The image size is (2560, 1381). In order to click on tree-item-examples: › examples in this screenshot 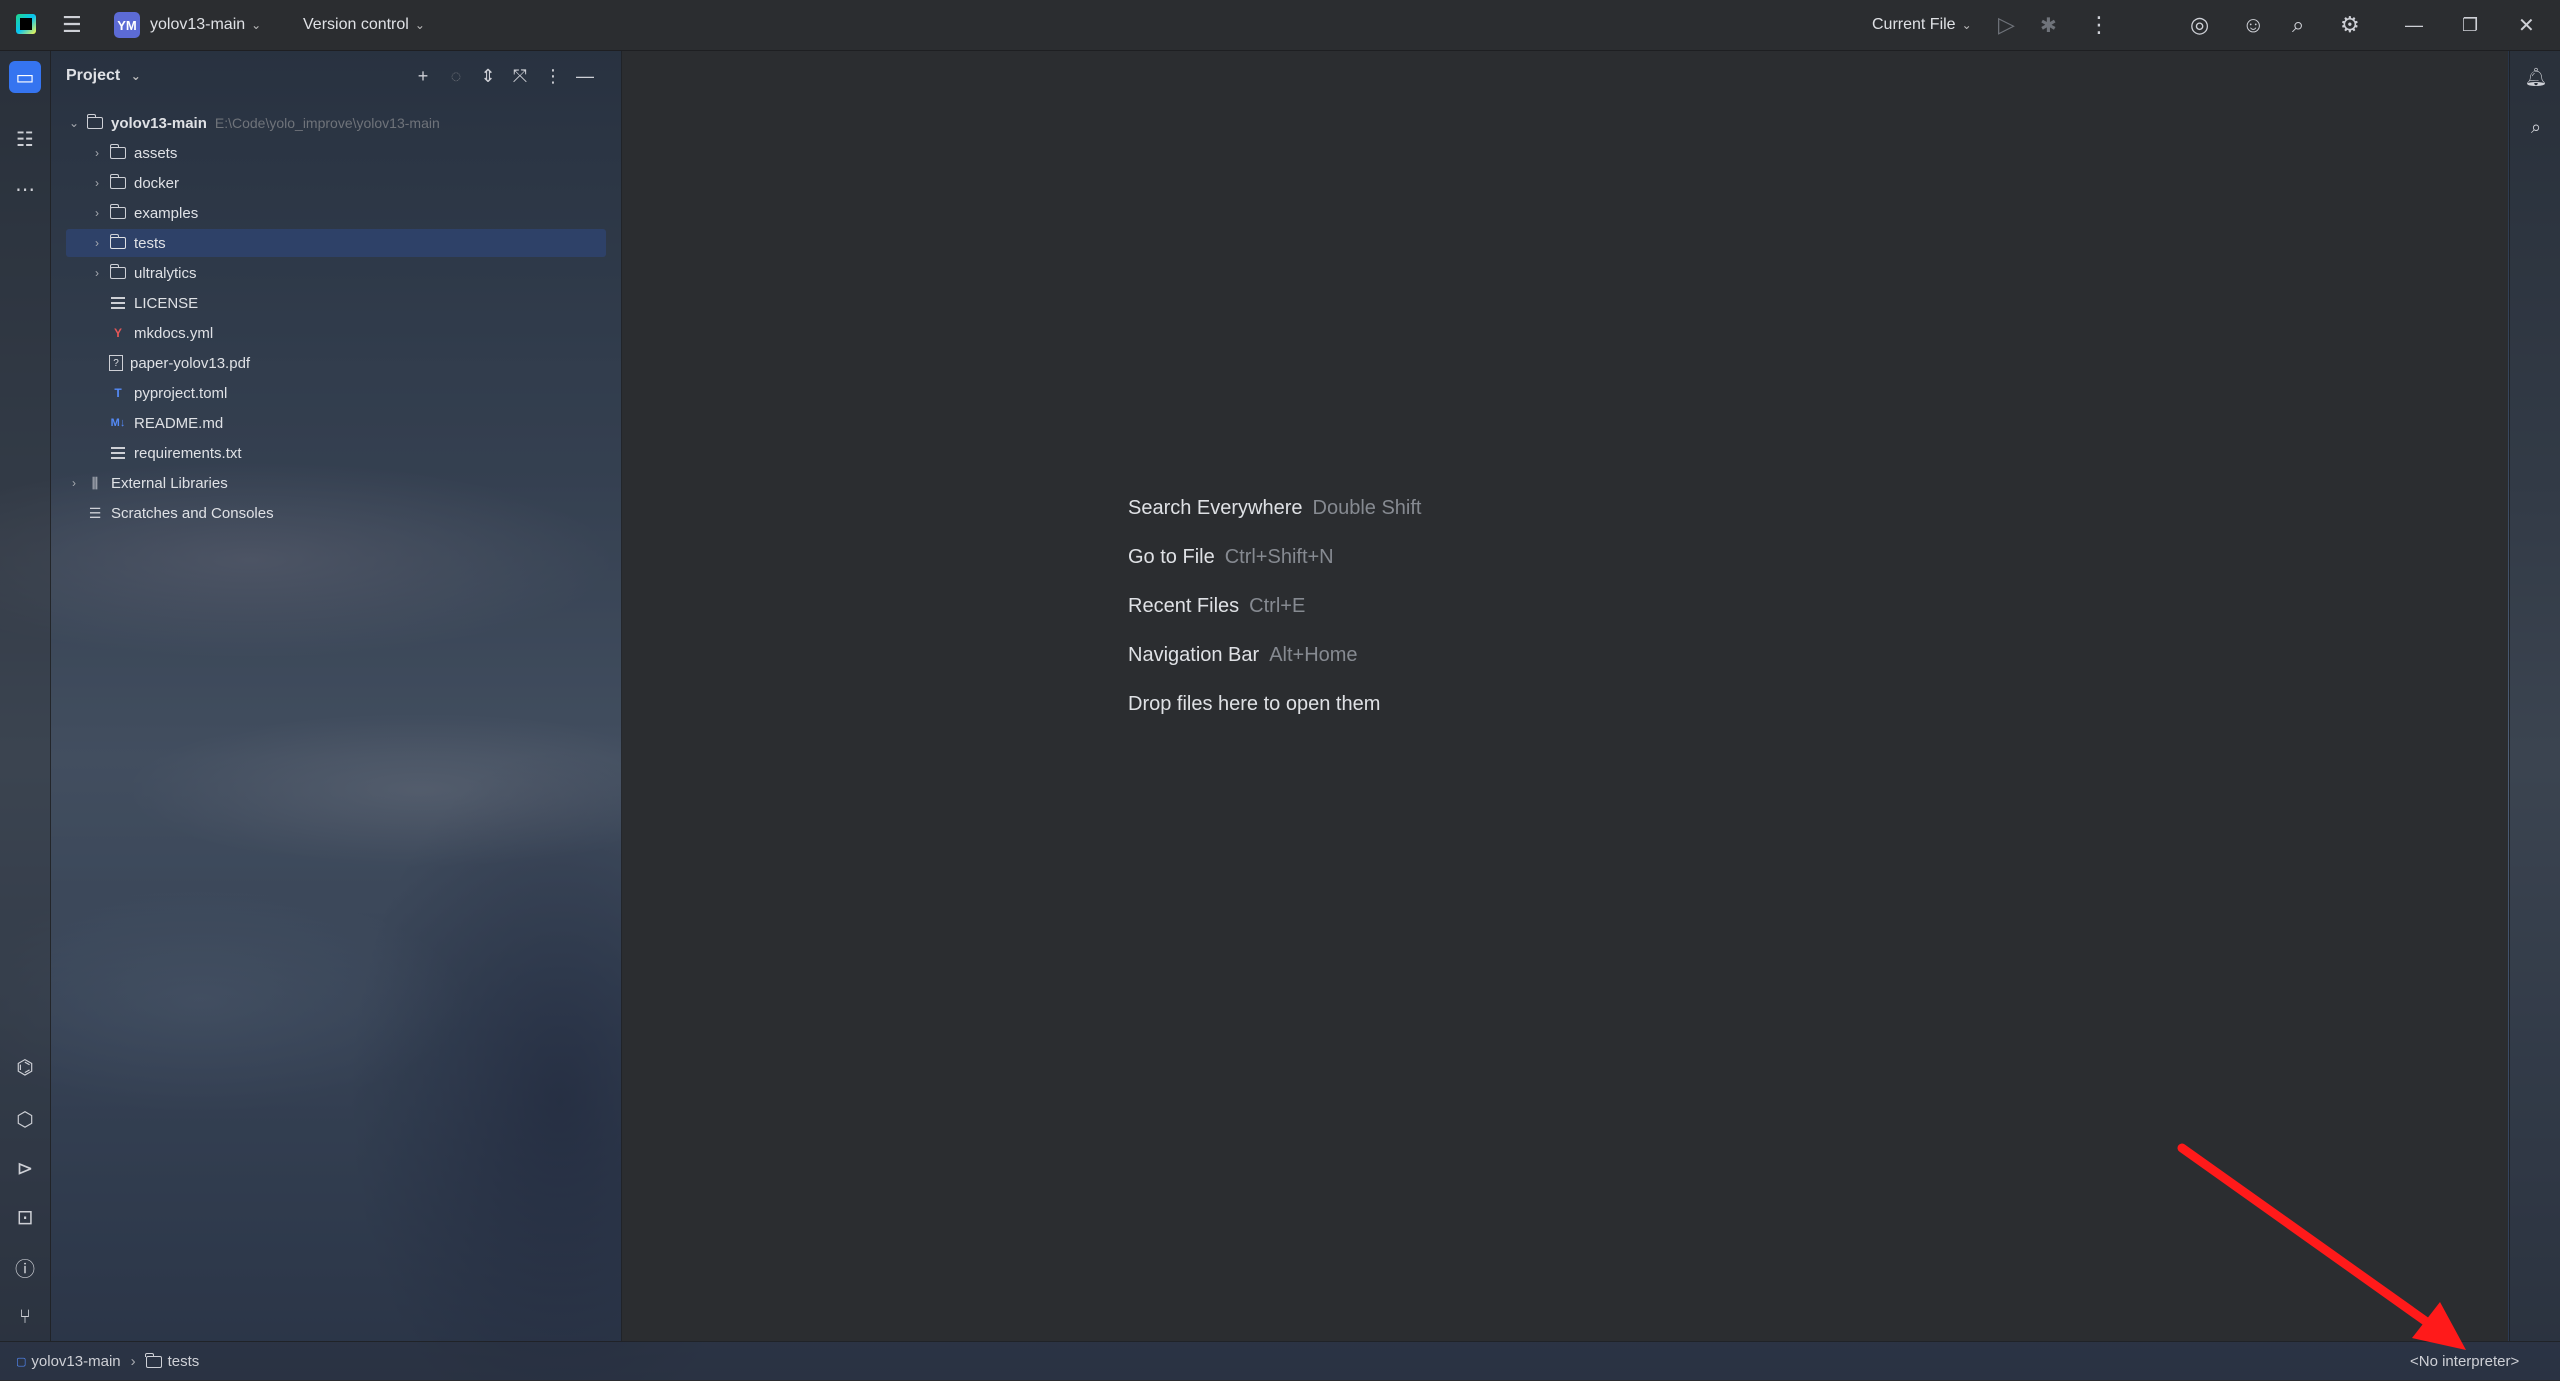, I will do `click(347, 213)`.